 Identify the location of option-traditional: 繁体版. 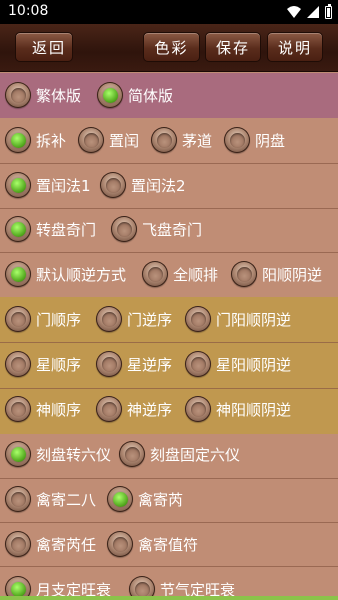
(43, 95).